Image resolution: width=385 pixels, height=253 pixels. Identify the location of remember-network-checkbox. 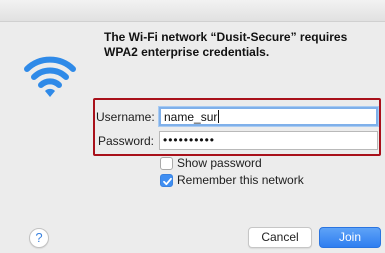
(166, 180).